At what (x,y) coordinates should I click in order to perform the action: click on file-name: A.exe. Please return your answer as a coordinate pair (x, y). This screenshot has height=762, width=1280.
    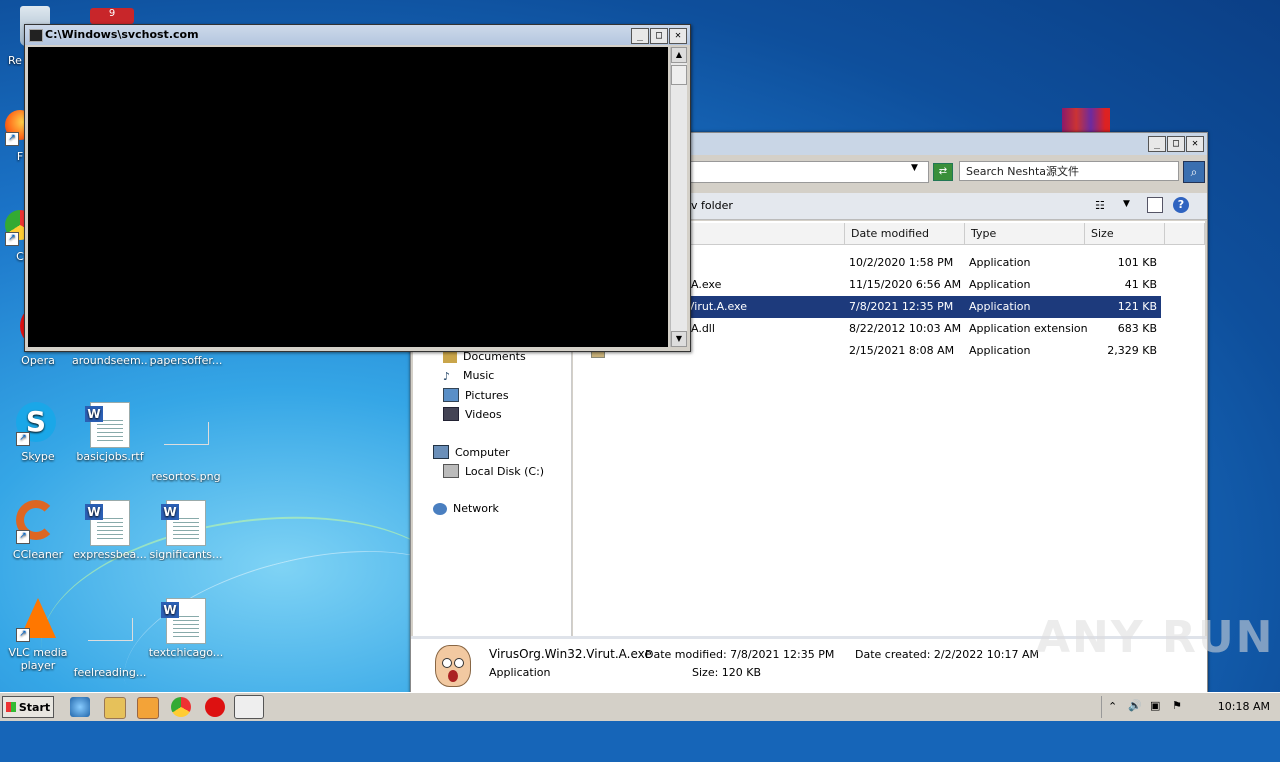
    Looking at the image, I should click on (706, 284).